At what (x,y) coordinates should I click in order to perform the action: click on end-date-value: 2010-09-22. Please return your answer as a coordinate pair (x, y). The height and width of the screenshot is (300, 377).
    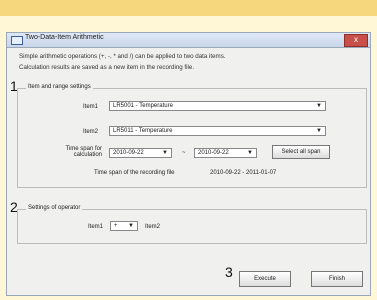
    Looking at the image, I should click on (213, 153).